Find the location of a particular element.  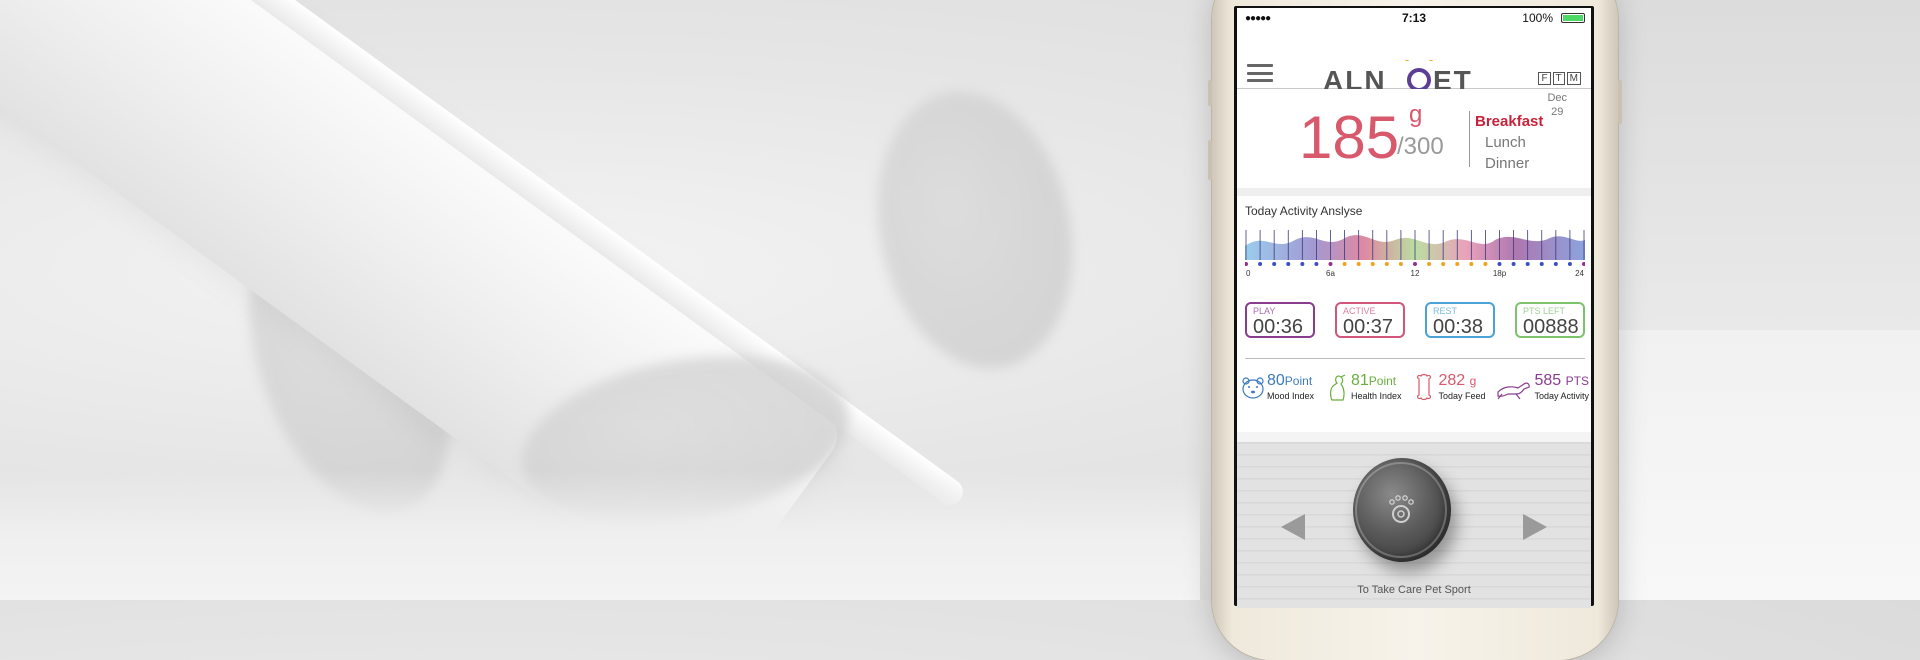

next-arrow-icon is located at coordinates (1535, 527).